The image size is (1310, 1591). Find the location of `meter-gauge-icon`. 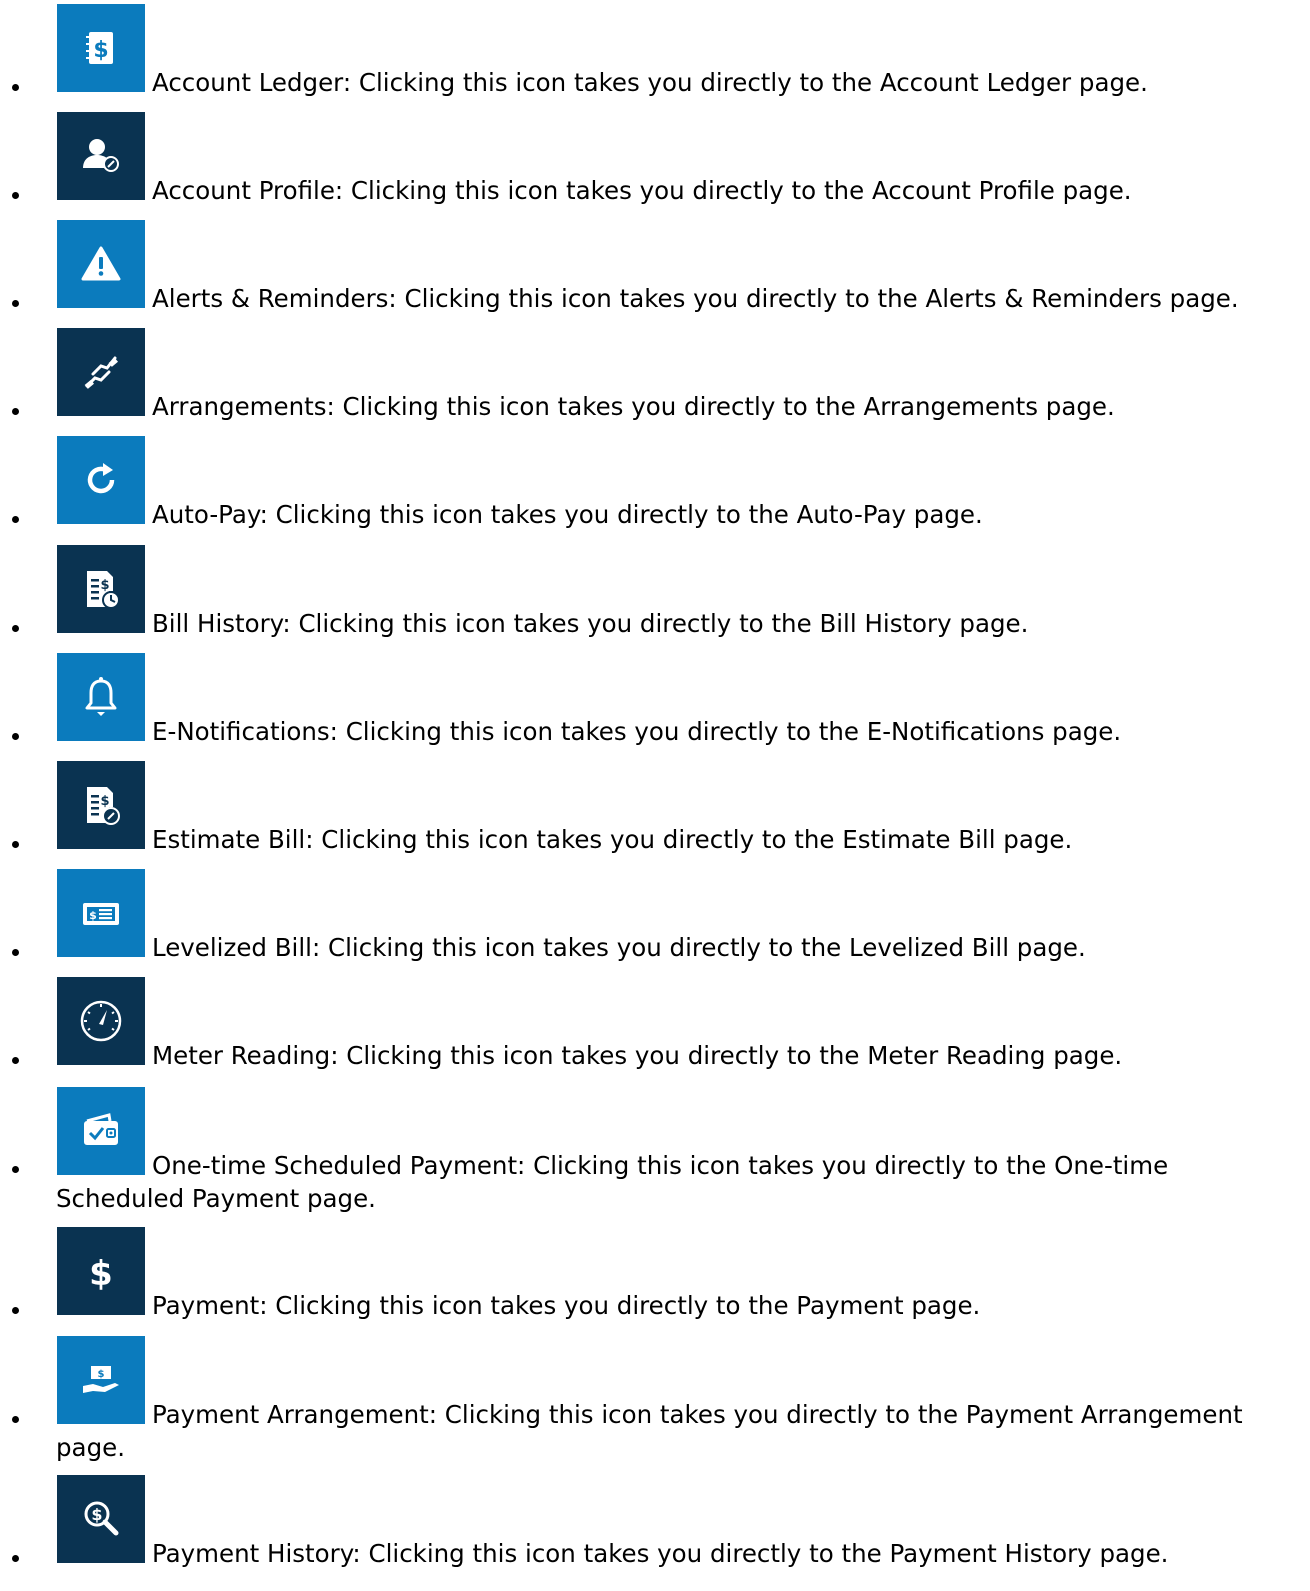

meter-gauge-icon is located at coordinates (101, 1021).